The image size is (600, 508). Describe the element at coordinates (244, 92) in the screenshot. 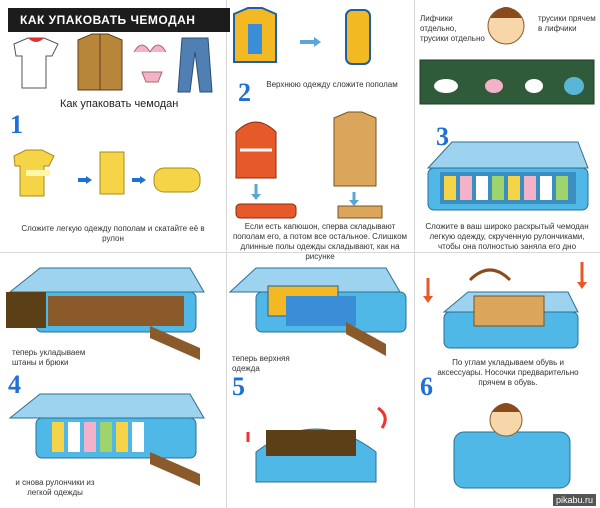

I see `step-number: 2` at that location.